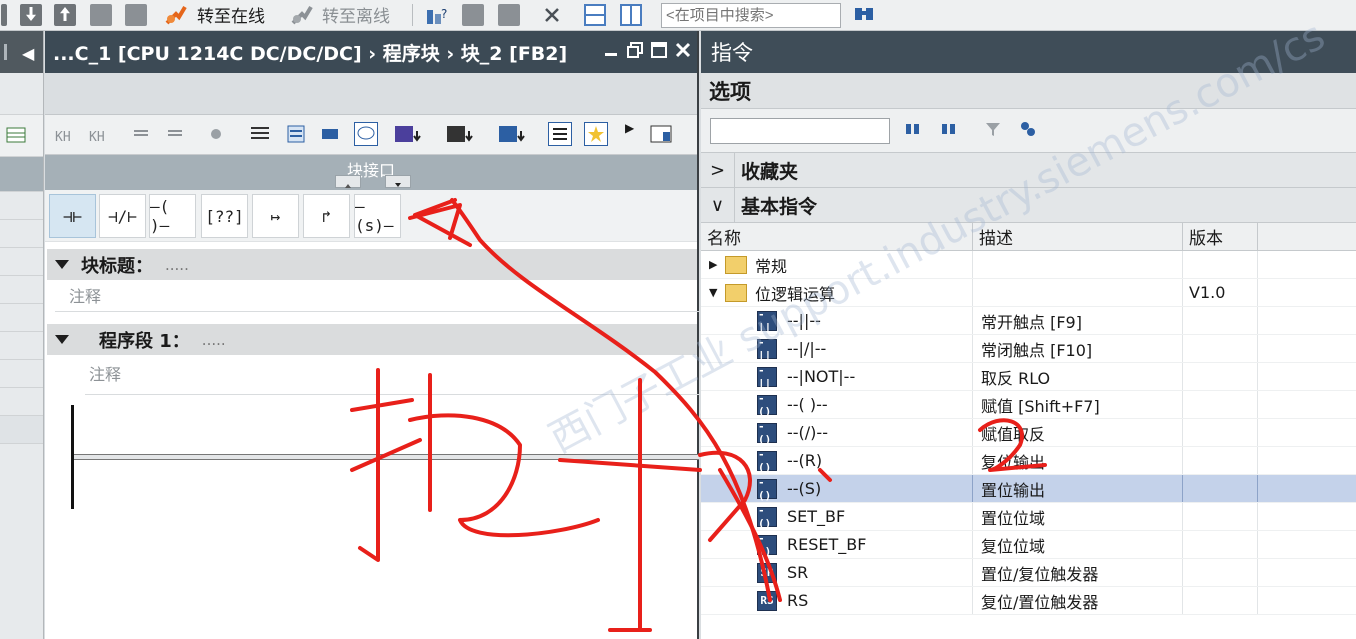 The width and height of the screenshot is (1356, 639). What do you see at coordinates (18, 136) in the screenshot?
I see `table-icon` at bounding box center [18, 136].